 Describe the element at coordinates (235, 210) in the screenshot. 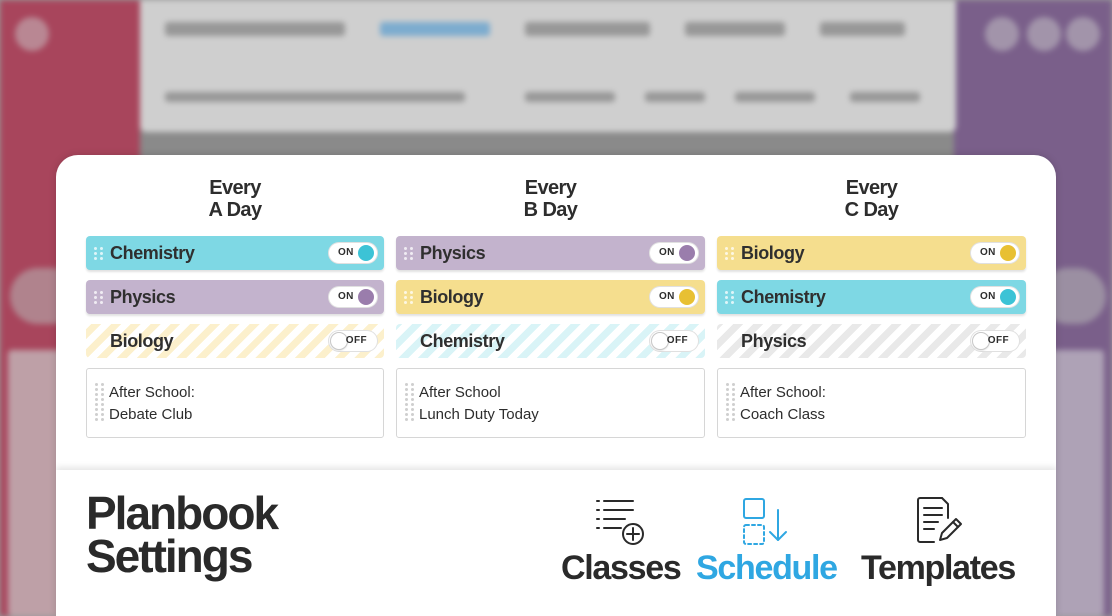

I see `day-title-line2: A Day` at that location.